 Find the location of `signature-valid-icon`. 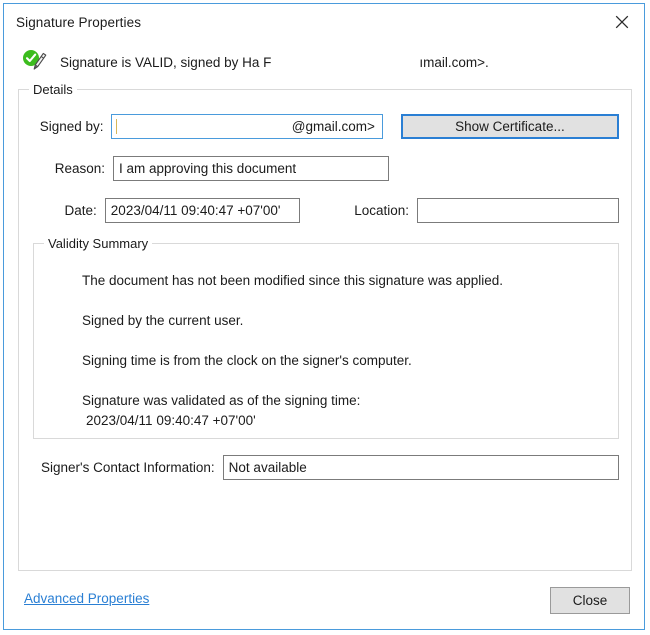

signature-valid-icon is located at coordinates (36, 62).